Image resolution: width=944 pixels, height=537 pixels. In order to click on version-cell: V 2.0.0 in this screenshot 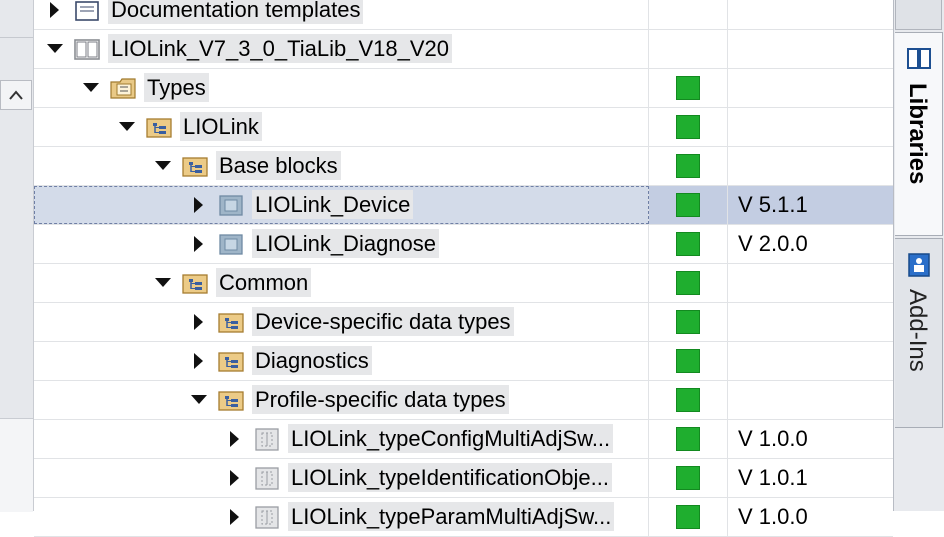, I will do `click(810, 244)`.